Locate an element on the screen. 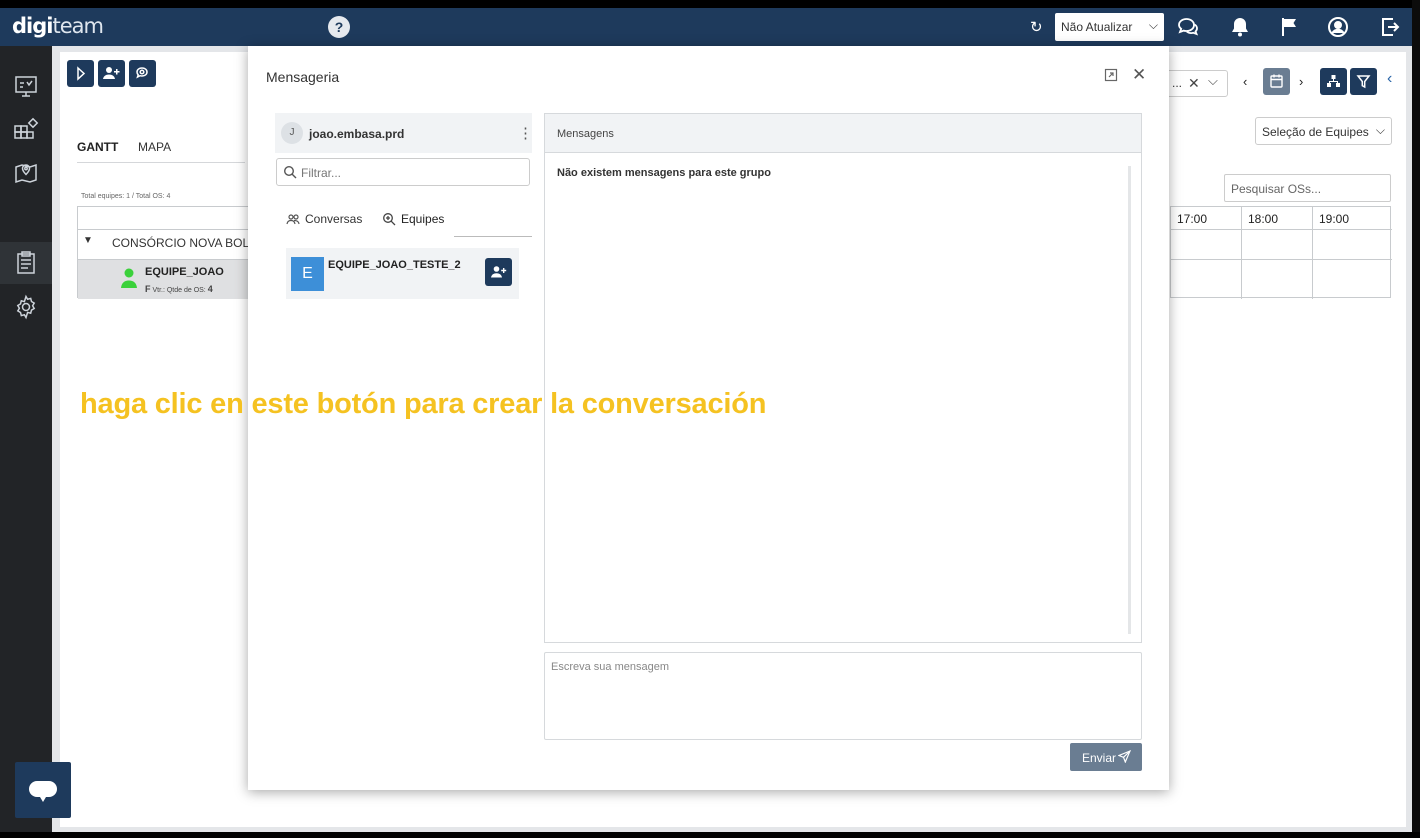 Image resolution: width=1420 pixels, height=838 pixels. digiteam-logo: digiteam is located at coordinates (58, 26).